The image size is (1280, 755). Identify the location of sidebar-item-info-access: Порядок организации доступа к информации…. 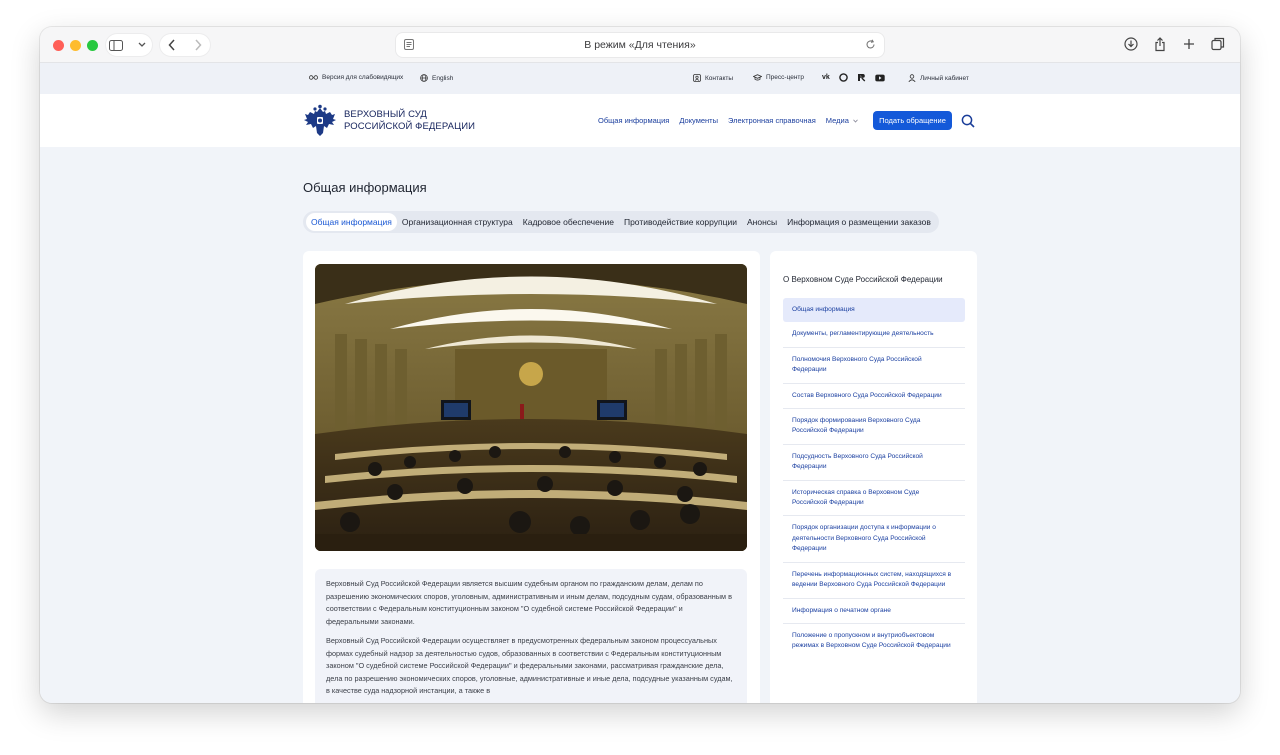
(874, 539).